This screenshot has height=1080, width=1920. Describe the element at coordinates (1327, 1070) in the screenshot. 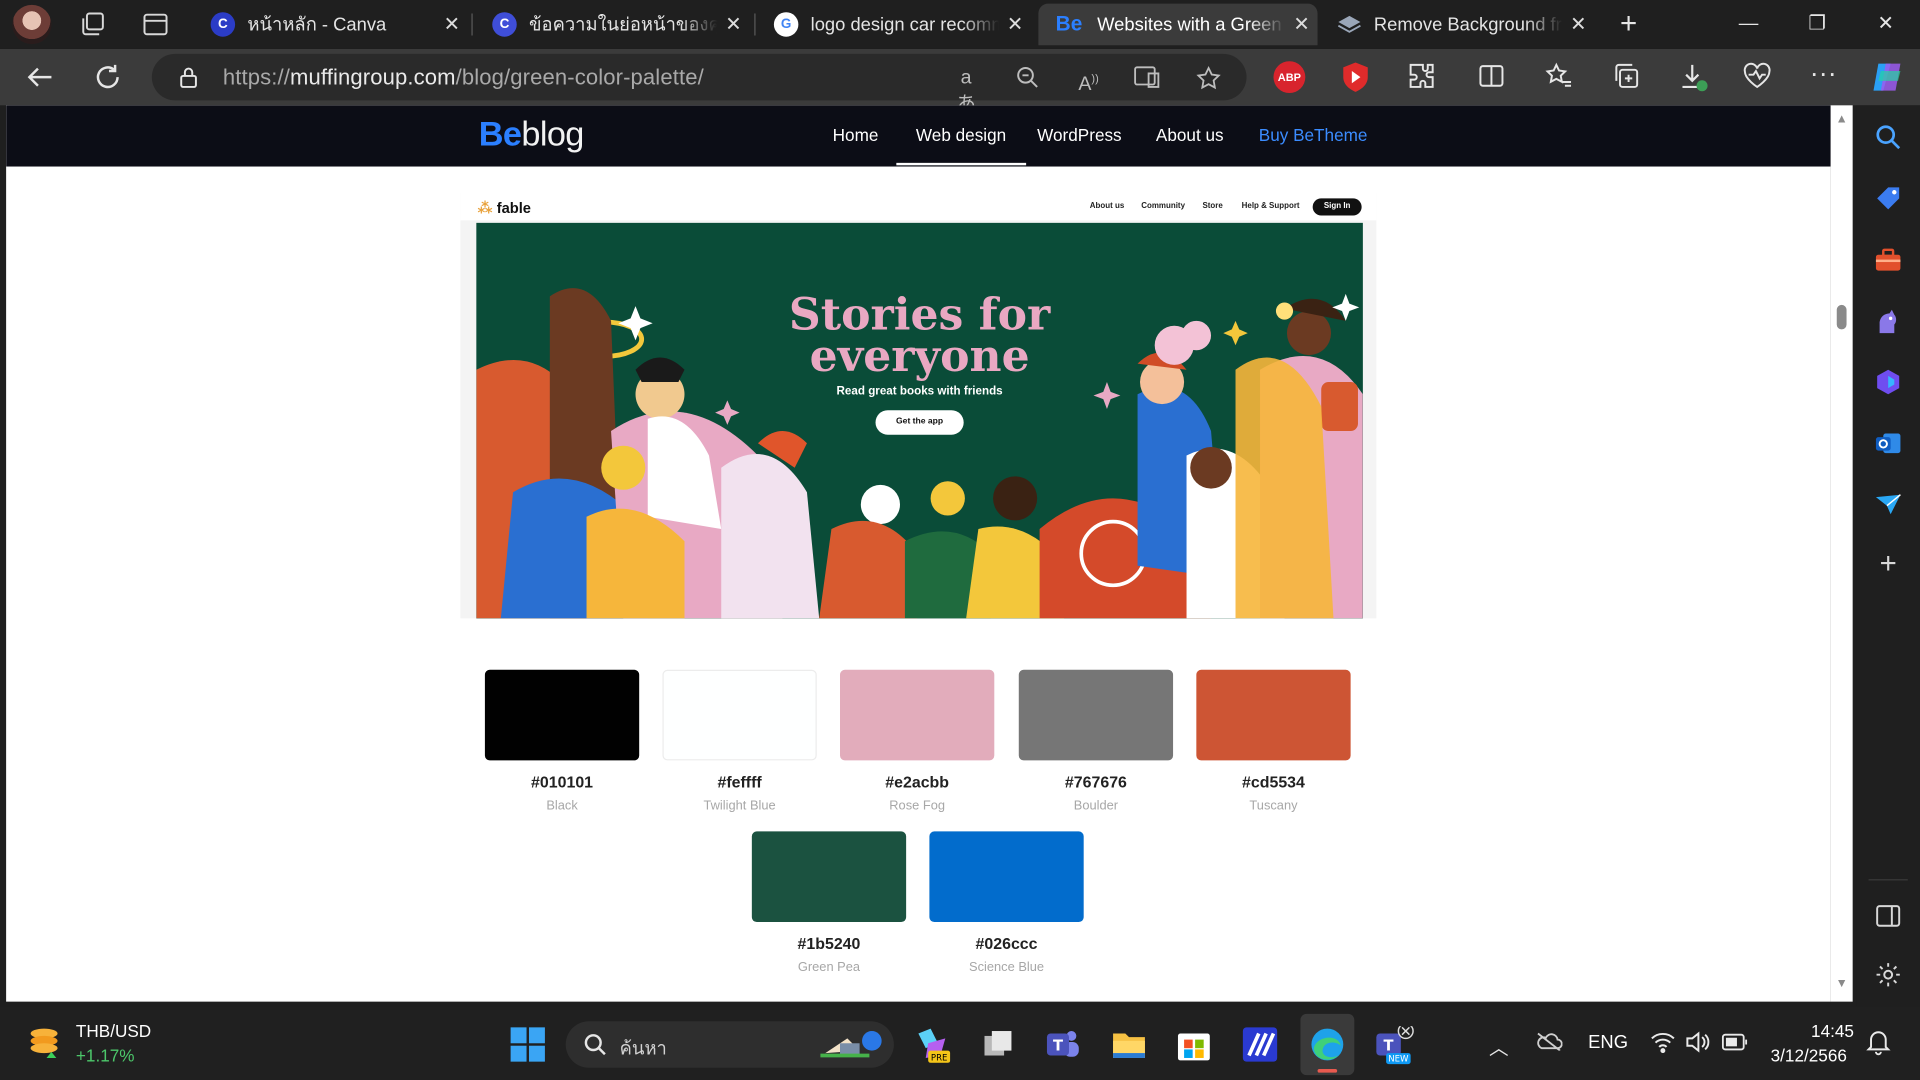

I see `active-indicator` at that location.